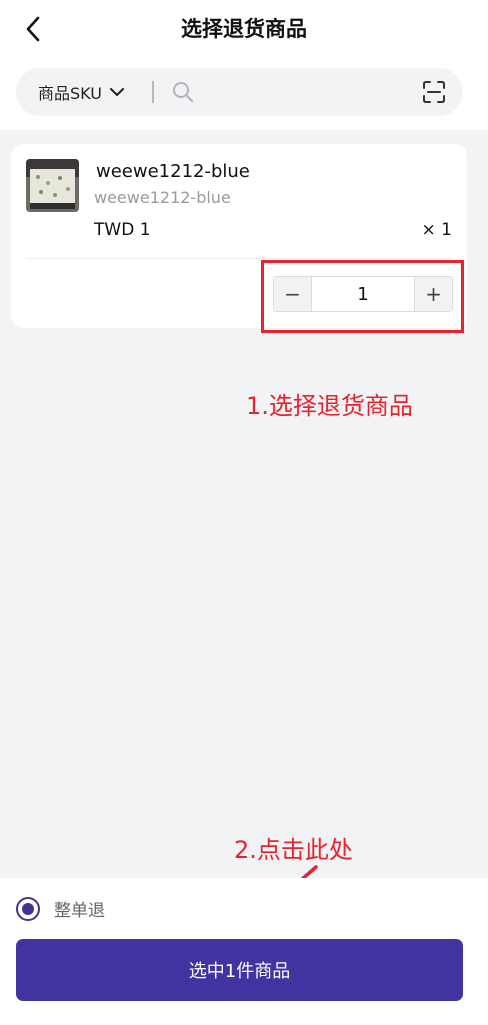  What do you see at coordinates (436, 230) in the screenshot?
I see `product-quantity: × 1` at bounding box center [436, 230].